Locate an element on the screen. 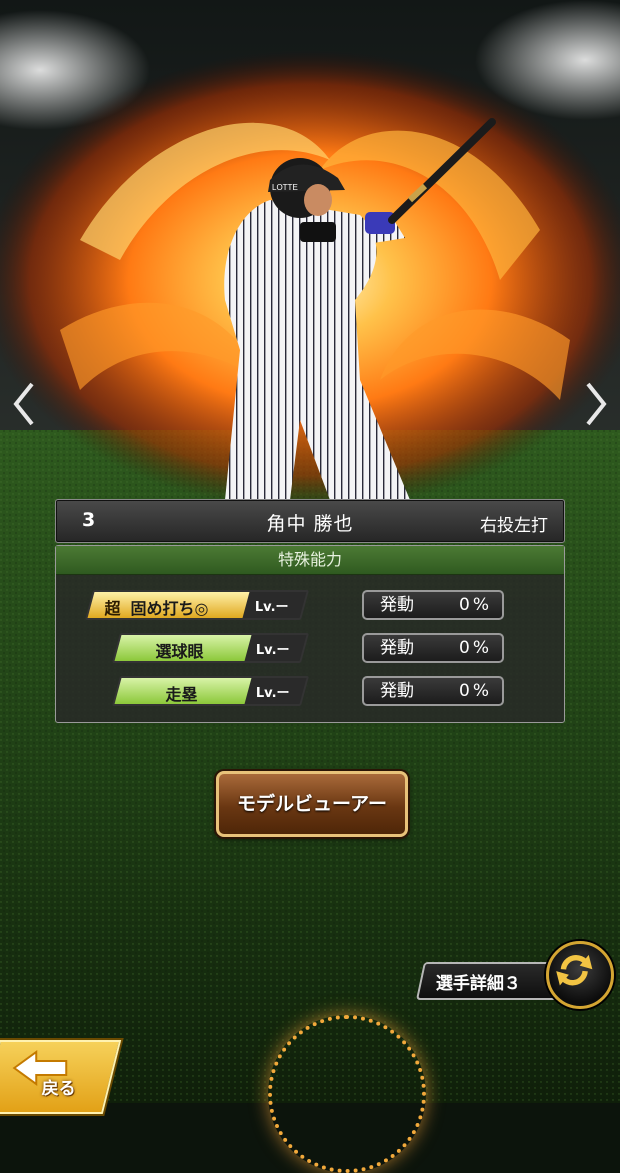  ability-row: 選球眼 Lv.ー 発動 0% is located at coordinates (310, 648).